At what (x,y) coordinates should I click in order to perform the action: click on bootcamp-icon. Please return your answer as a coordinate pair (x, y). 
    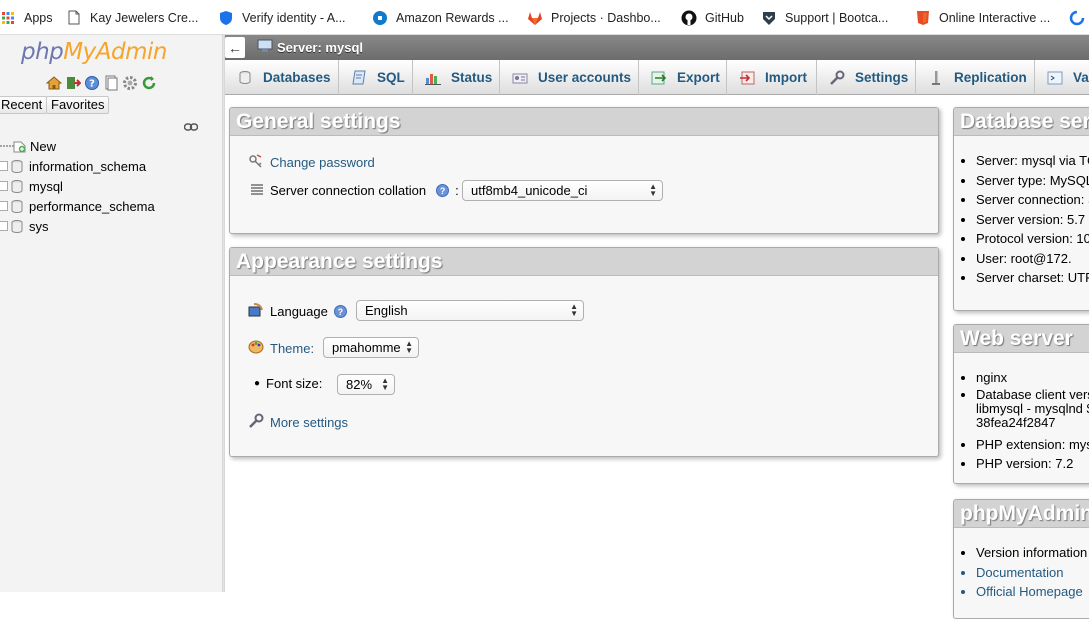
    Looking at the image, I should click on (769, 18).